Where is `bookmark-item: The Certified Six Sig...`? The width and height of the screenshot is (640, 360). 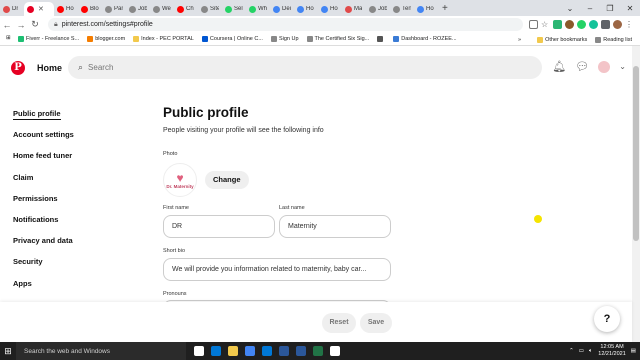
bookmark-item: The Certified Six Sig... is located at coordinates (337, 39).